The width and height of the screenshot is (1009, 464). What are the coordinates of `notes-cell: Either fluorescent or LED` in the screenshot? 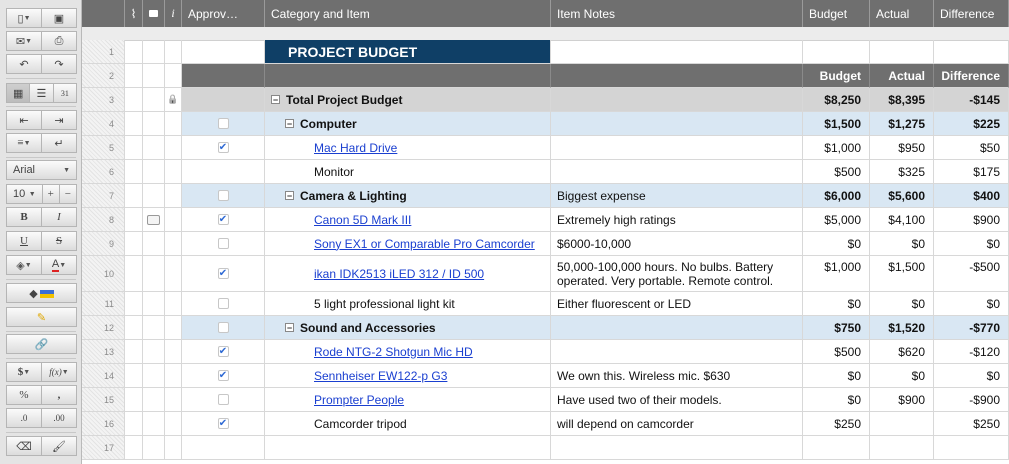 It's located at (677, 304).